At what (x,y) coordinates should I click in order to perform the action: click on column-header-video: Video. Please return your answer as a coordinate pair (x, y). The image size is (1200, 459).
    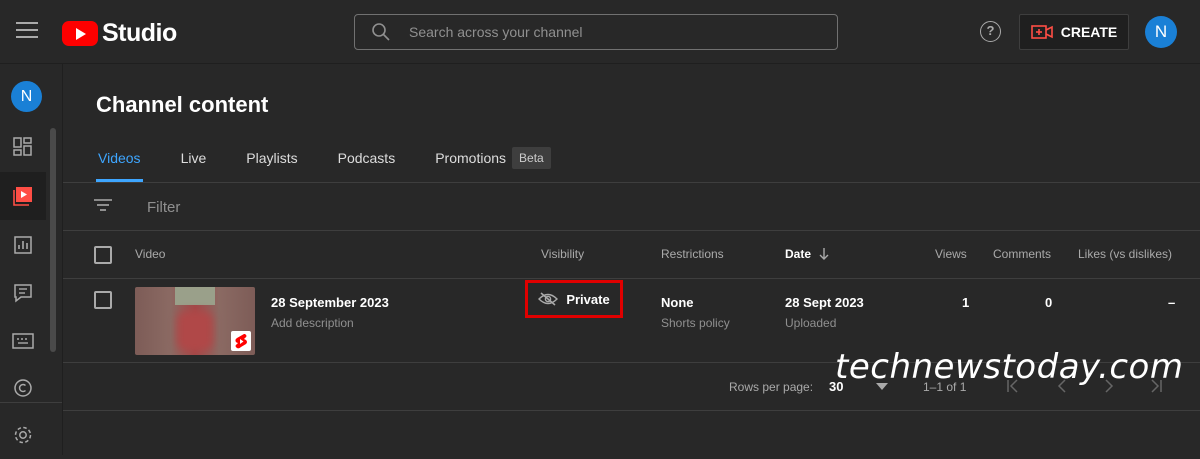
    Looking at the image, I should click on (150, 254).